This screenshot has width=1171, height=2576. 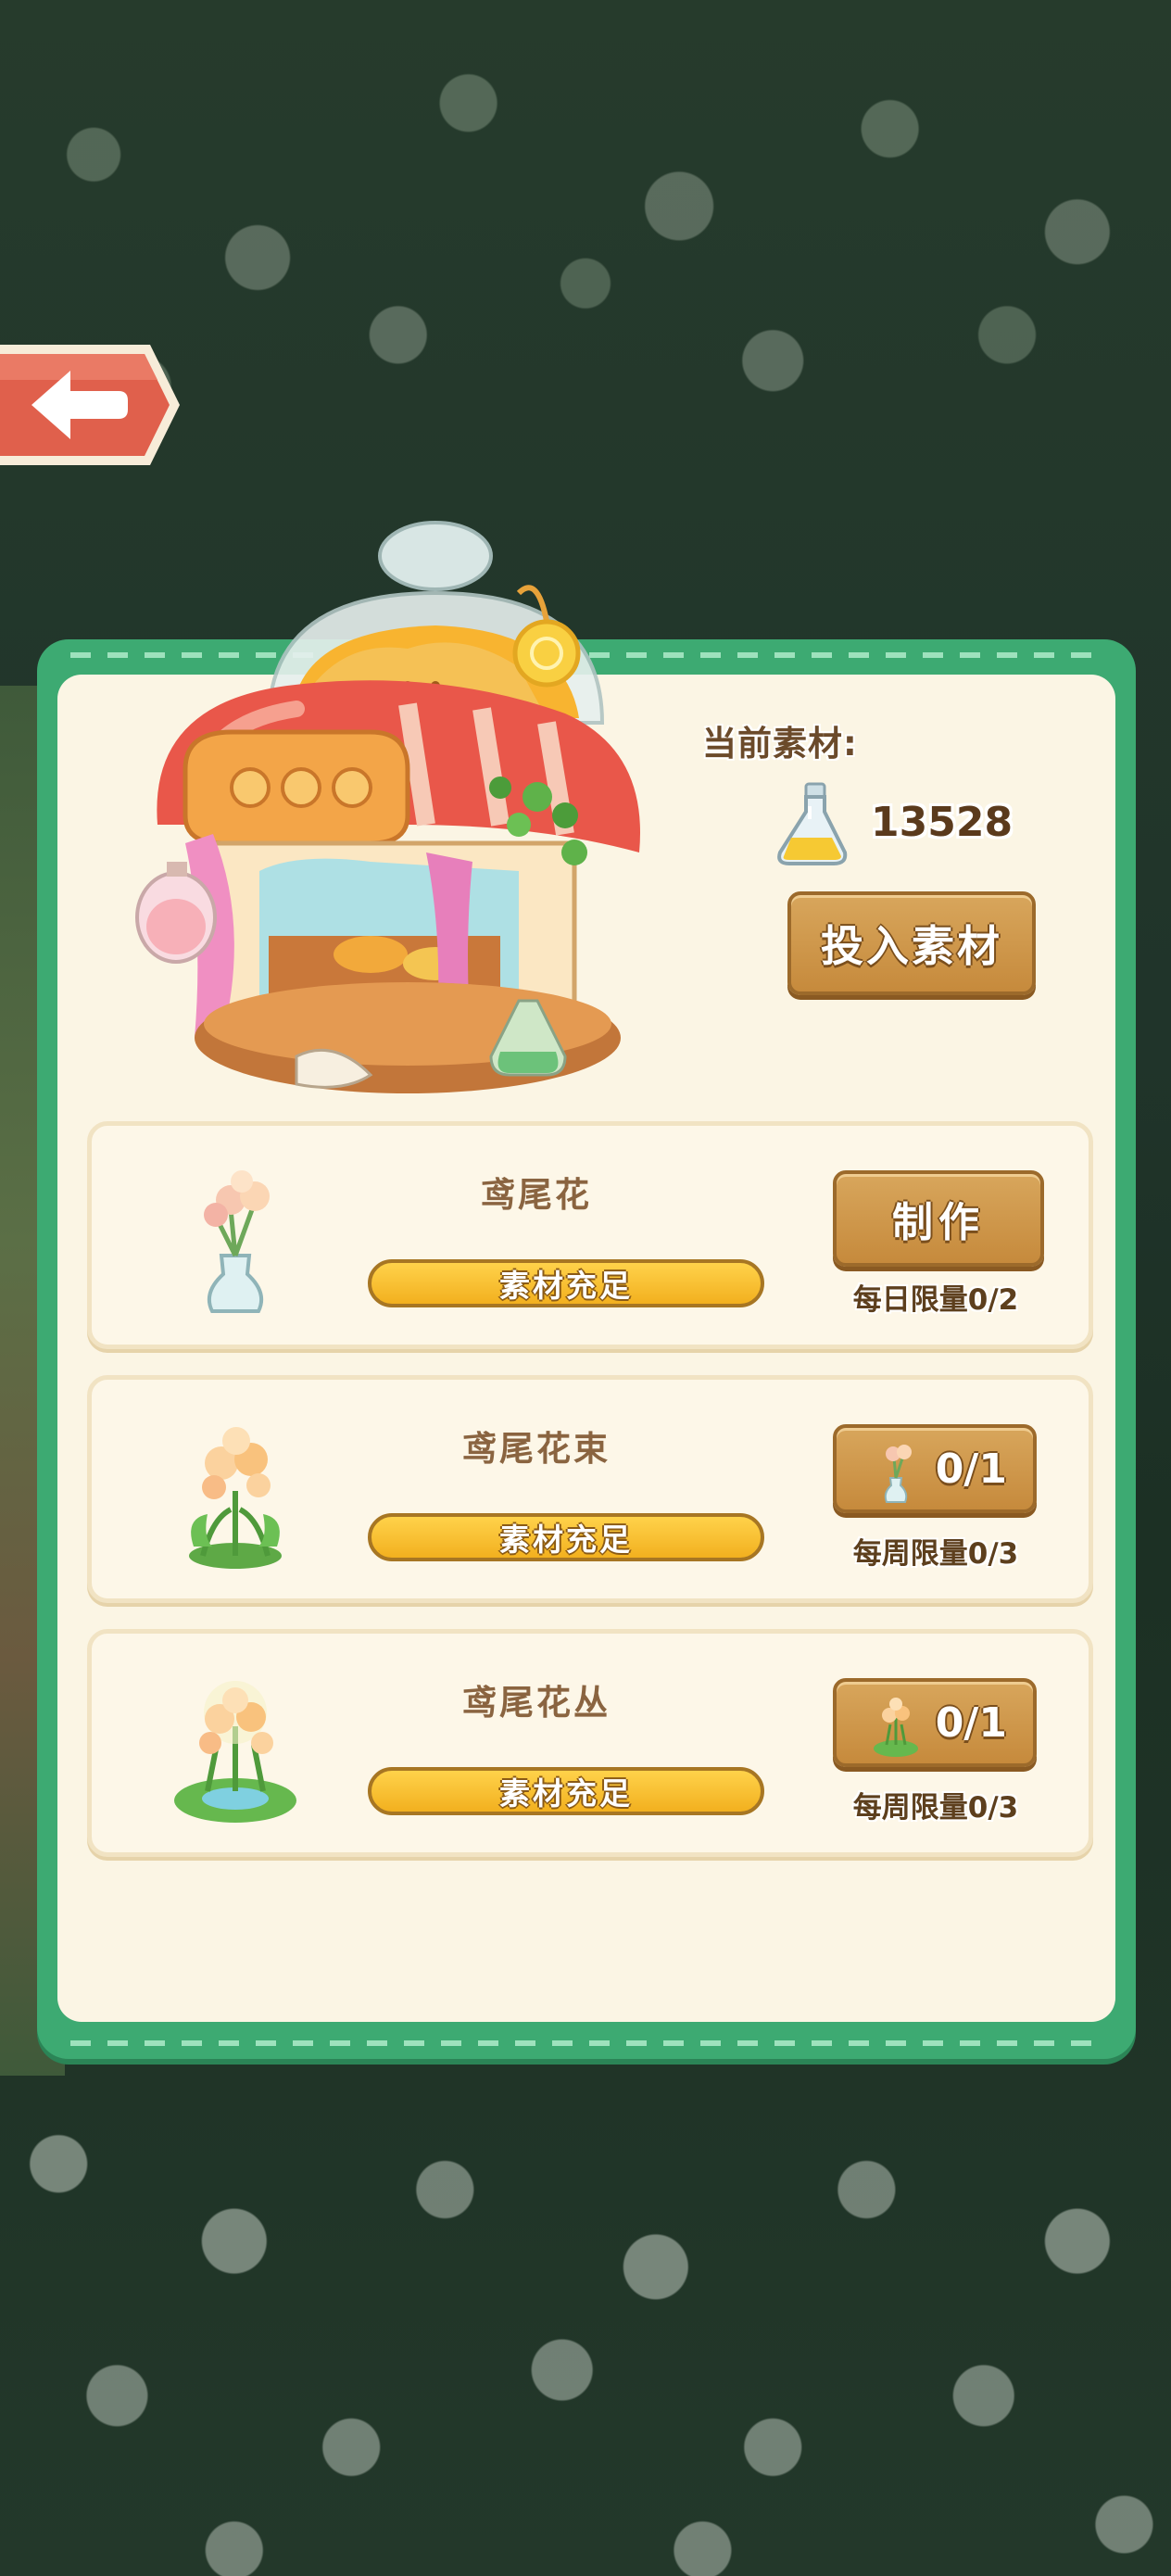 What do you see at coordinates (536, 1195) in the screenshot?
I see `recipe-name: 鸢尾花` at bounding box center [536, 1195].